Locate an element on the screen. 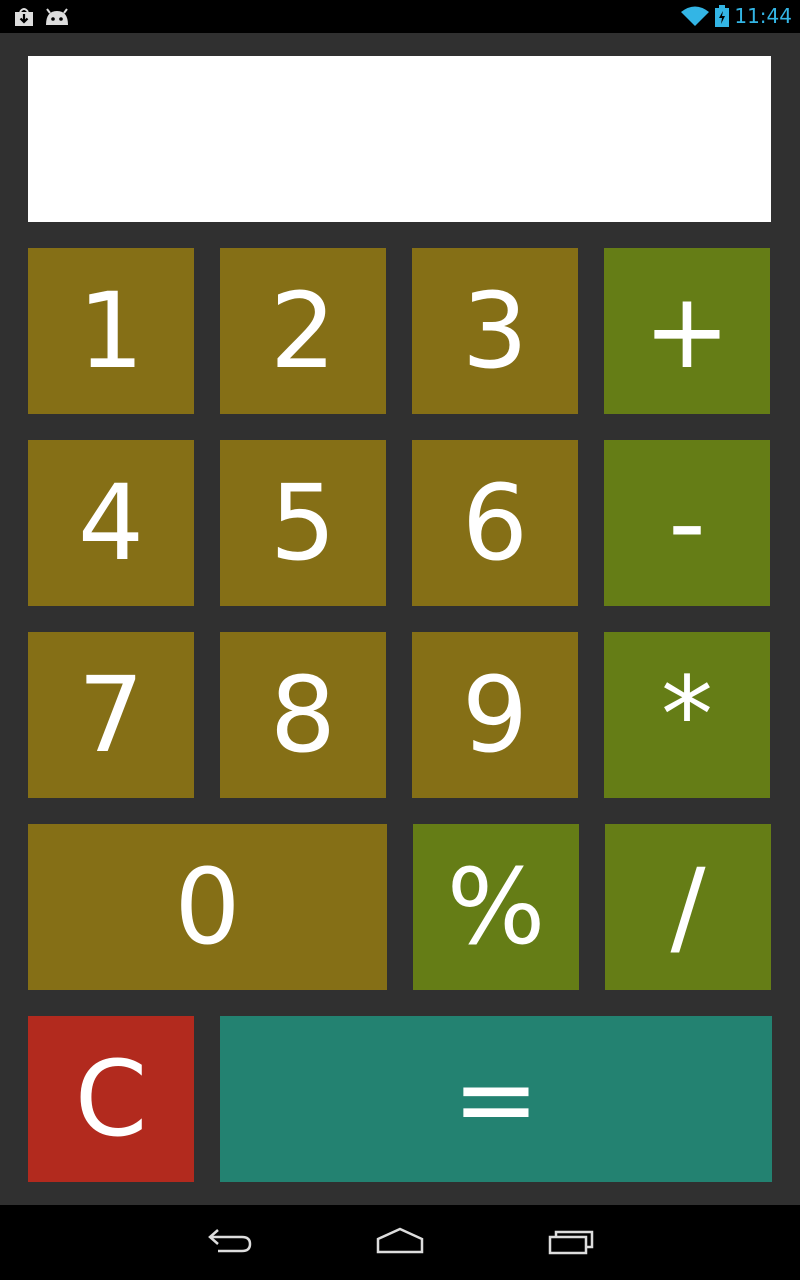 The height and width of the screenshot is (1280, 800). key-6-label: 6 is located at coordinates (495, 523).